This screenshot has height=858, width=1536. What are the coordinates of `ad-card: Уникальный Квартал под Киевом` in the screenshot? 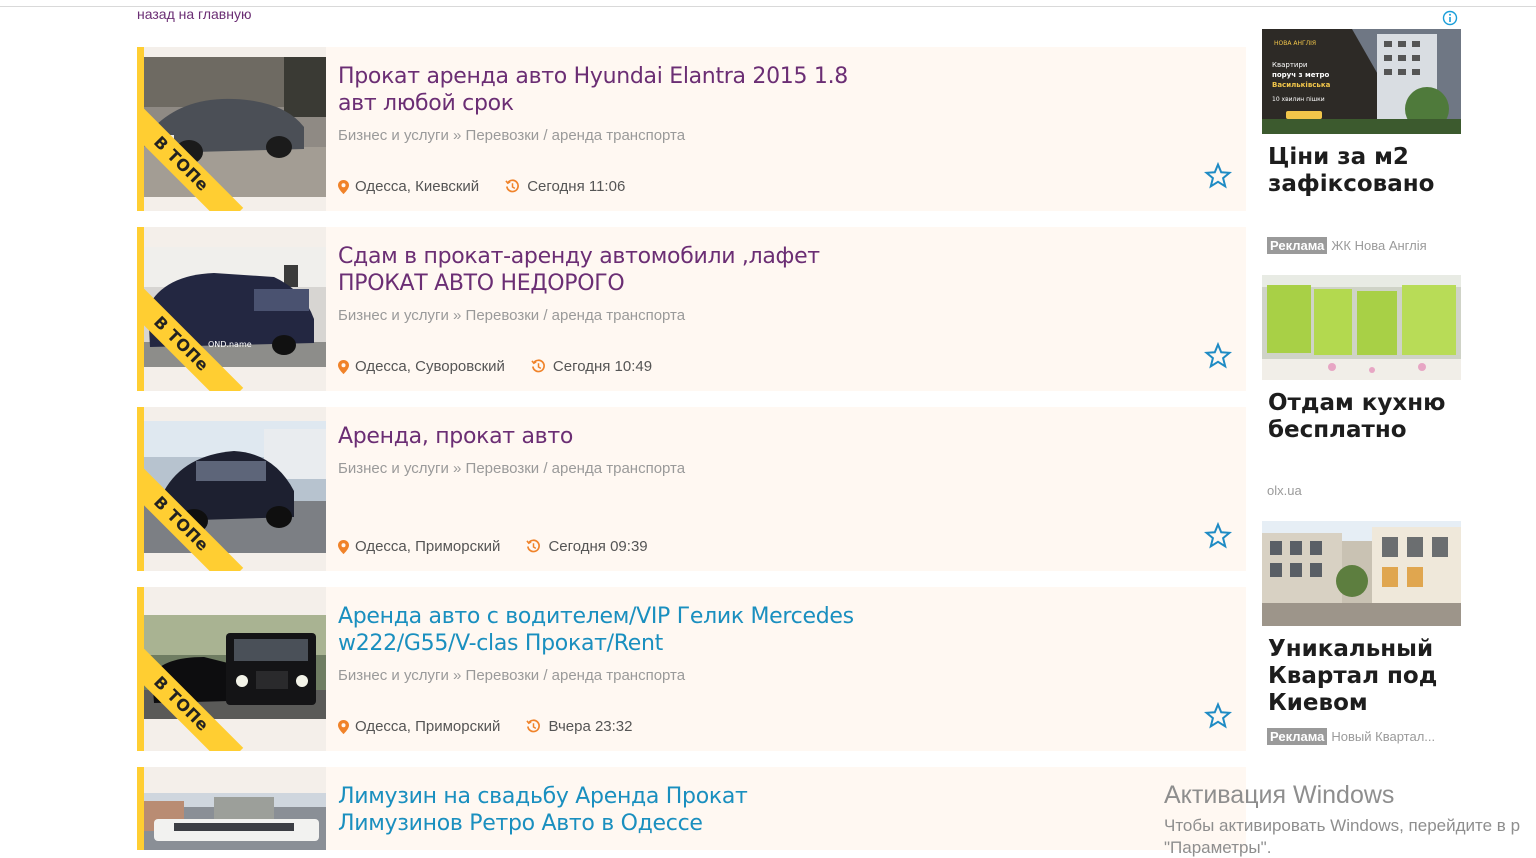 It's located at (1361, 619).